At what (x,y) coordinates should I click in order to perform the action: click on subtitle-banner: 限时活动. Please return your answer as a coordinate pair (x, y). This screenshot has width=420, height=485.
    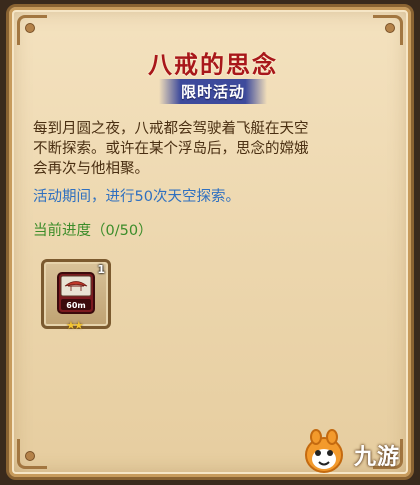
    Looking at the image, I should click on (213, 91).